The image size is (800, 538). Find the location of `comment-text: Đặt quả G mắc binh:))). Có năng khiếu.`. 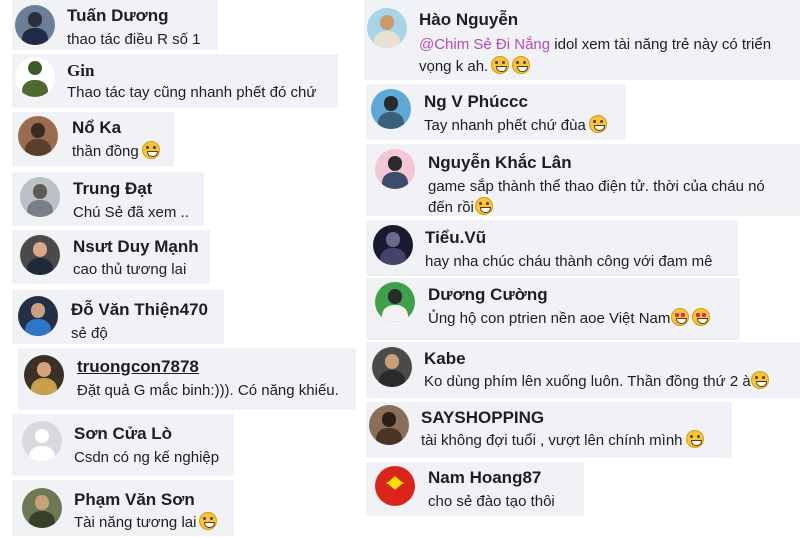

comment-text: Đặt quả G mắc binh:))). Có năng khiếu. is located at coordinates (208, 390).